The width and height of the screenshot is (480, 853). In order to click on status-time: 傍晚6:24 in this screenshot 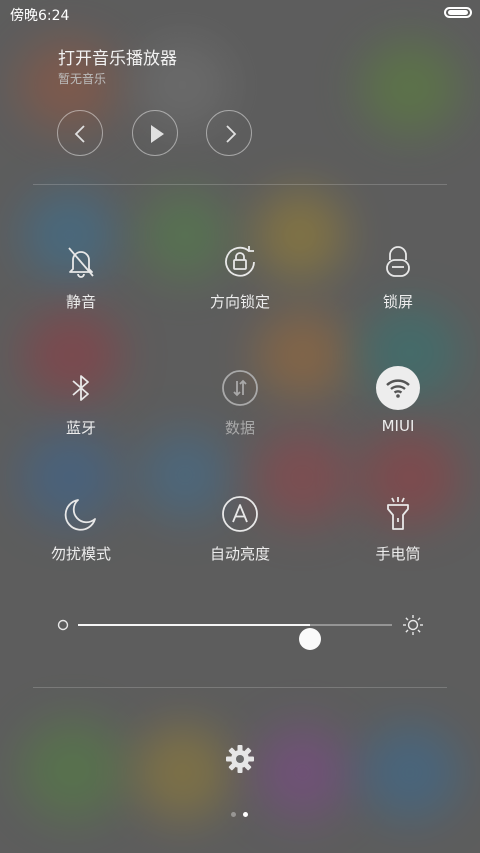, I will do `click(40, 16)`.